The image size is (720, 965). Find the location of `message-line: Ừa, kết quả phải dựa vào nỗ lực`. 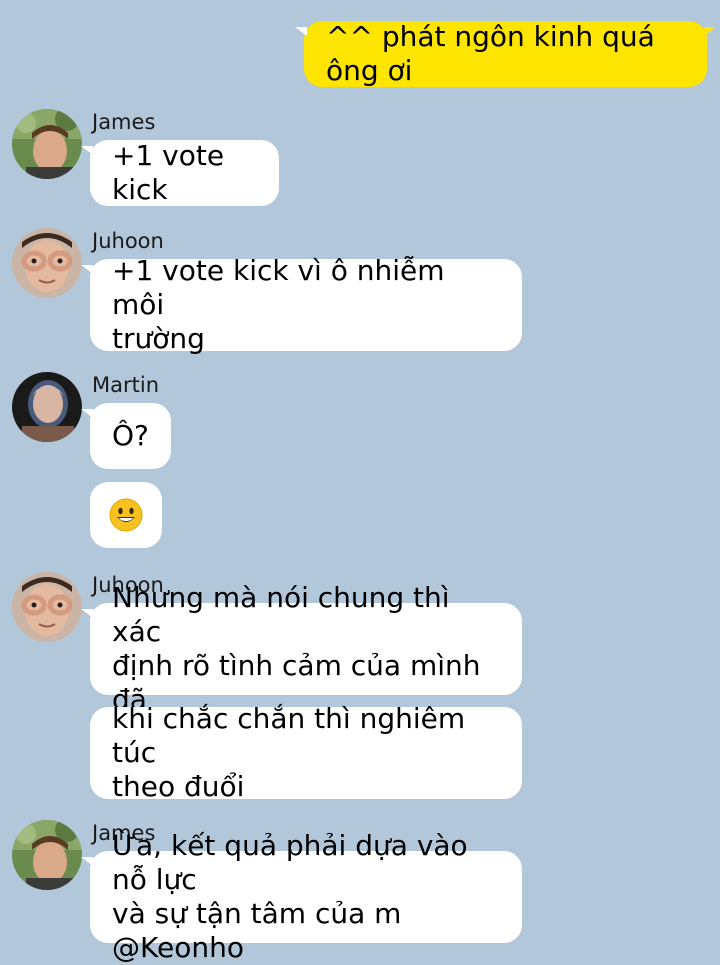

message-line: Ừa, kết quả phải dựa vào nỗ lực is located at coordinates (290, 862).